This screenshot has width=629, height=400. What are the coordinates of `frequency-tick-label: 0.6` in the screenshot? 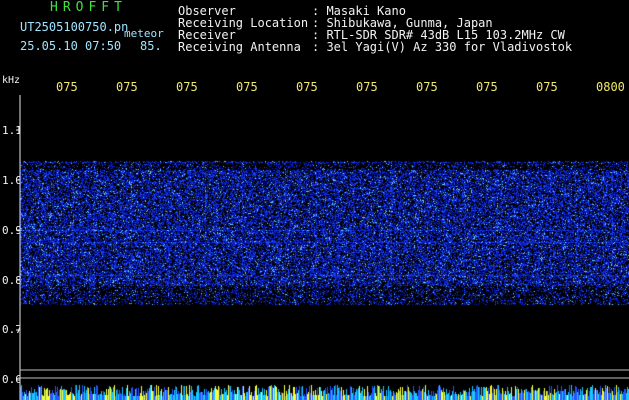 It's located at (12, 379).